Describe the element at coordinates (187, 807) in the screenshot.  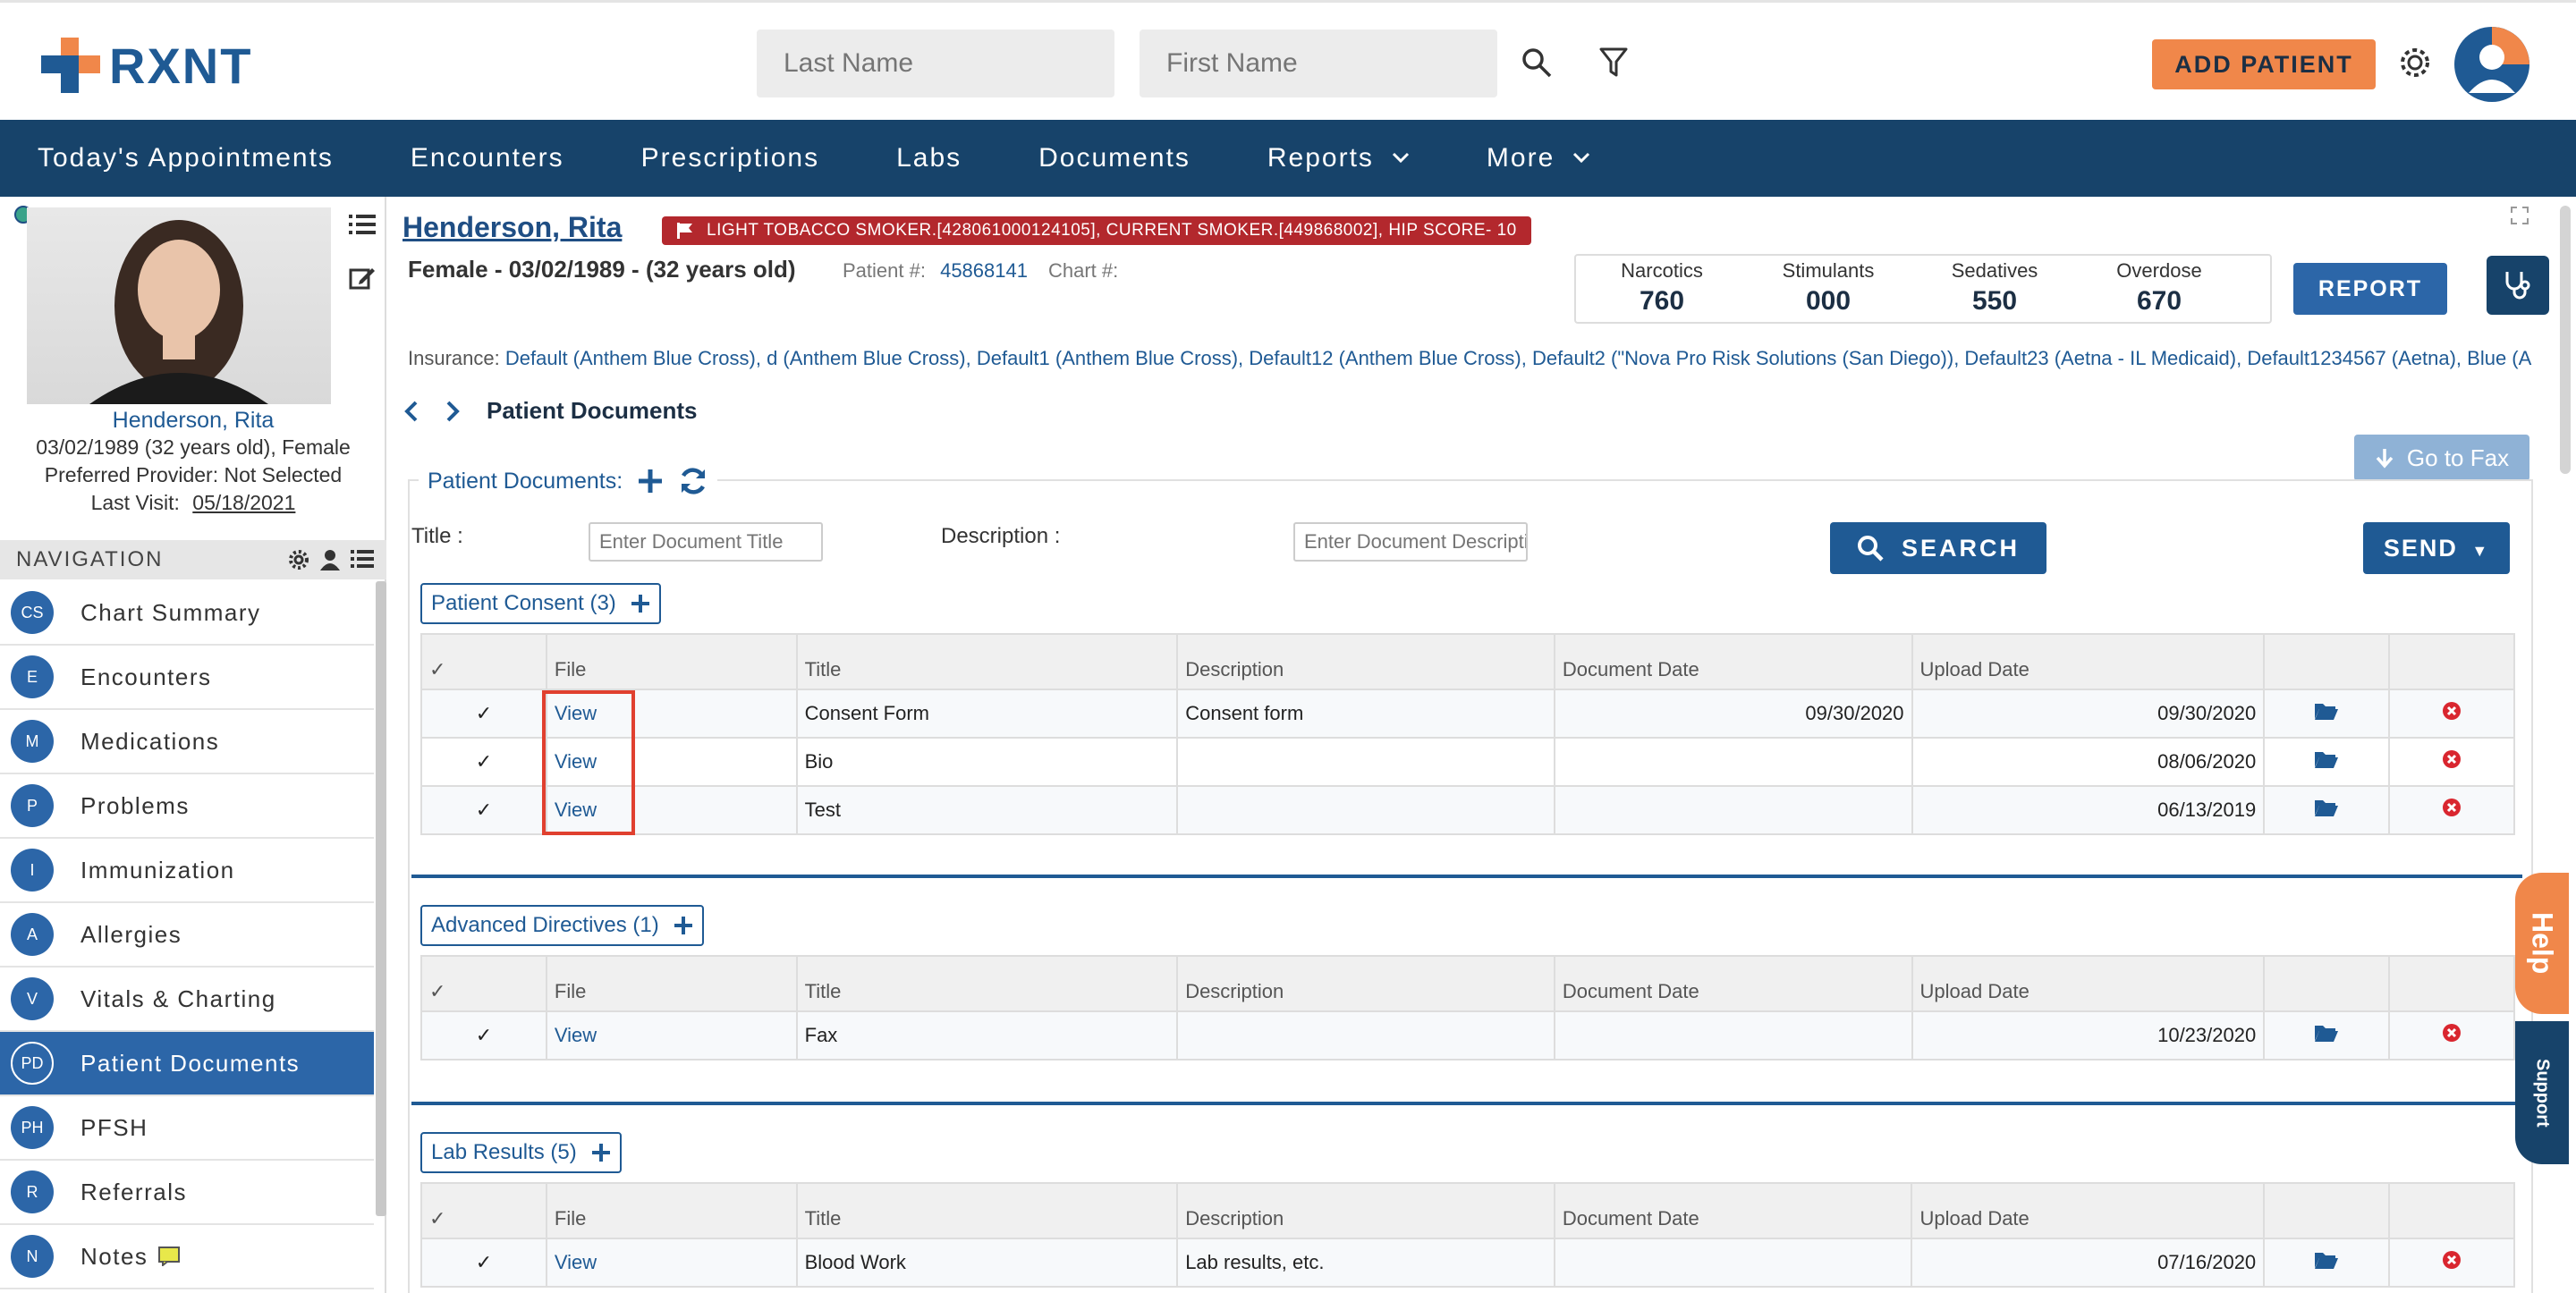
I see `sidenav-problems: P Problems` at that location.